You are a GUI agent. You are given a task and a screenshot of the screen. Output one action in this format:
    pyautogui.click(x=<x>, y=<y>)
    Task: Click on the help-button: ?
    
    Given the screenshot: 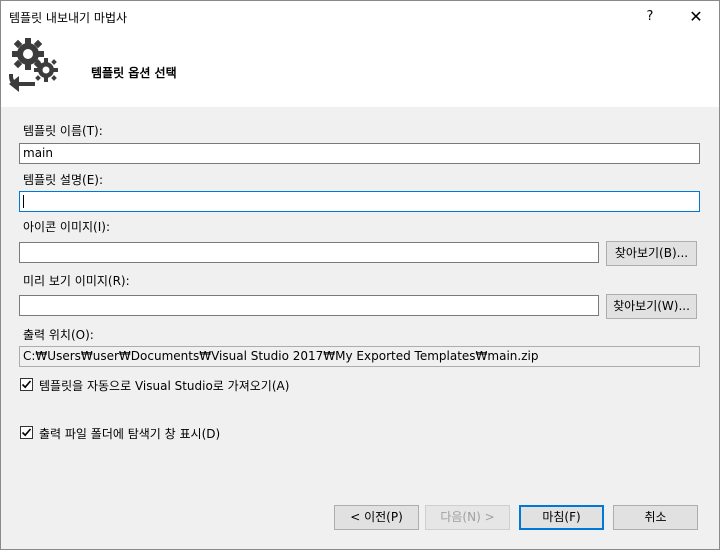 What is the action you would take?
    pyautogui.click(x=650, y=16)
    